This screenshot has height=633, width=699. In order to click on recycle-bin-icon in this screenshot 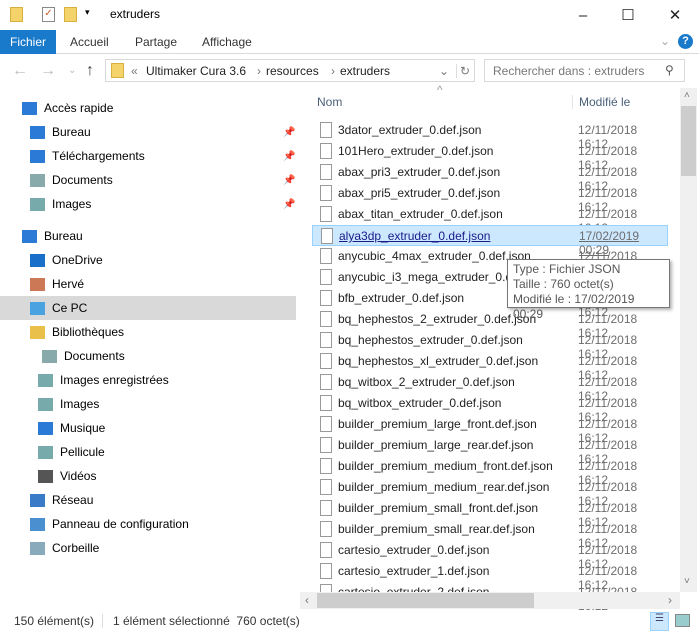, I will do `click(37, 548)`.